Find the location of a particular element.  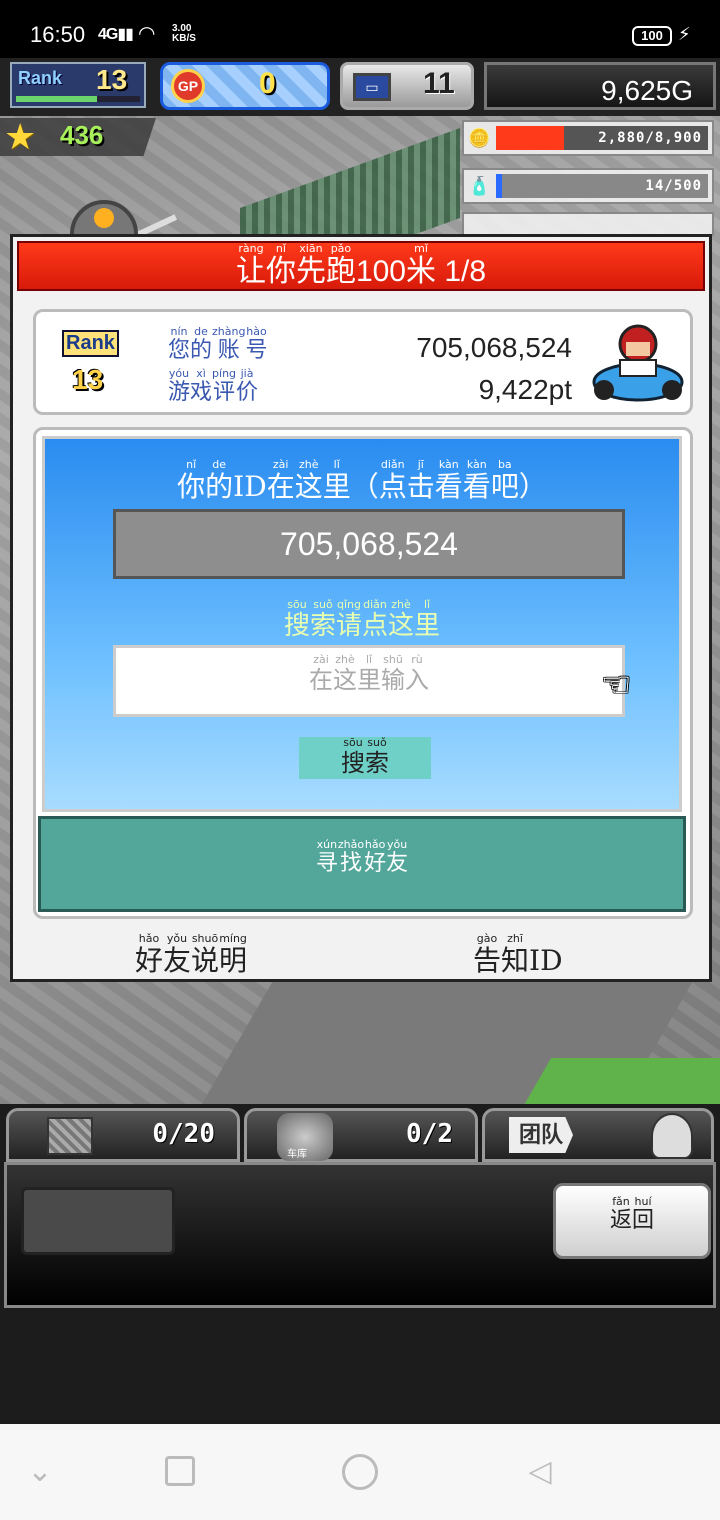

account-label: 您nín的de账zhàng号hào is located at coordinates (218, 344).